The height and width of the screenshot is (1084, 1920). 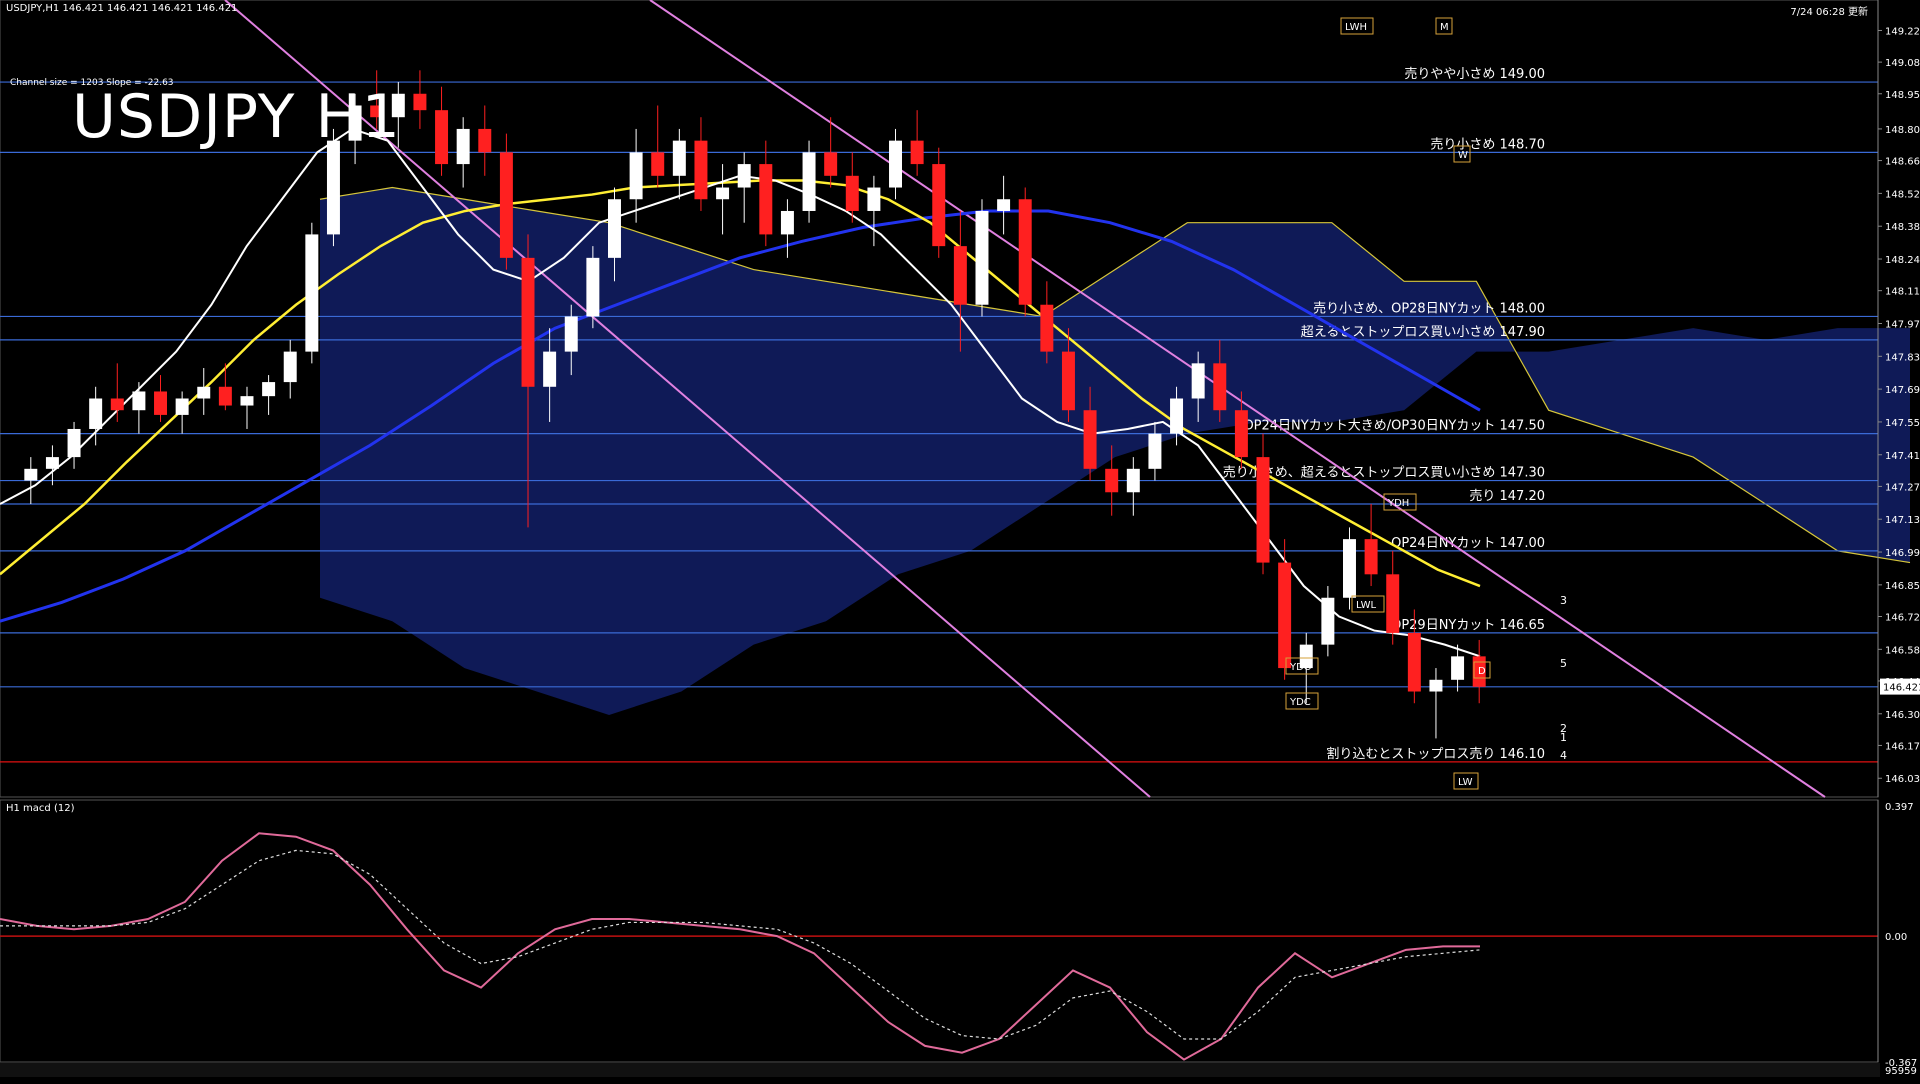 I want to click on macd-zero-label: 0.00, so click(x=1896, y=937).